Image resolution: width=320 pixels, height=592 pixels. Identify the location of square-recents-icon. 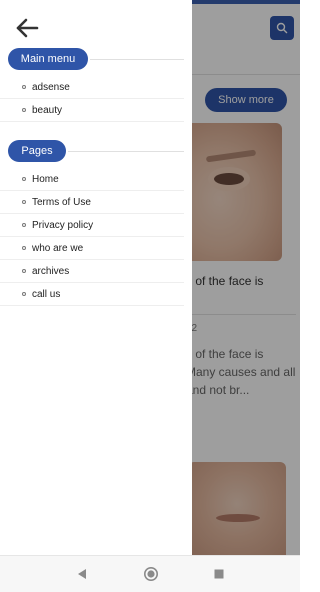
(219, 574).